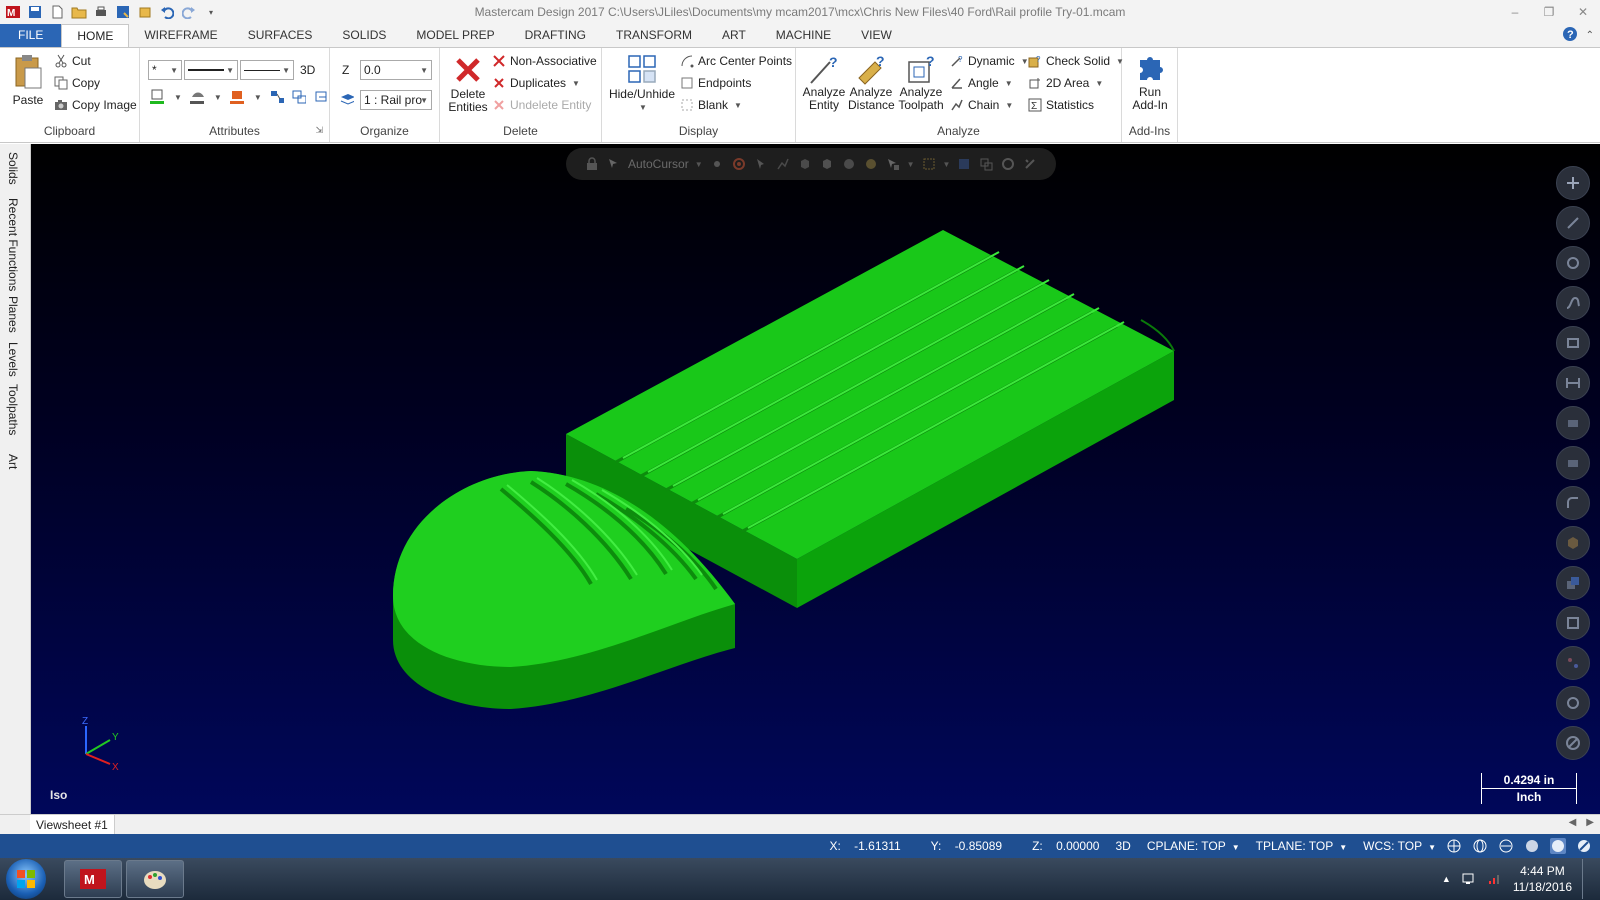 The width and height of the screenshot is (1600, 900). I want to click on z-depth-input: 0.0 ▼, so click(396, 70).